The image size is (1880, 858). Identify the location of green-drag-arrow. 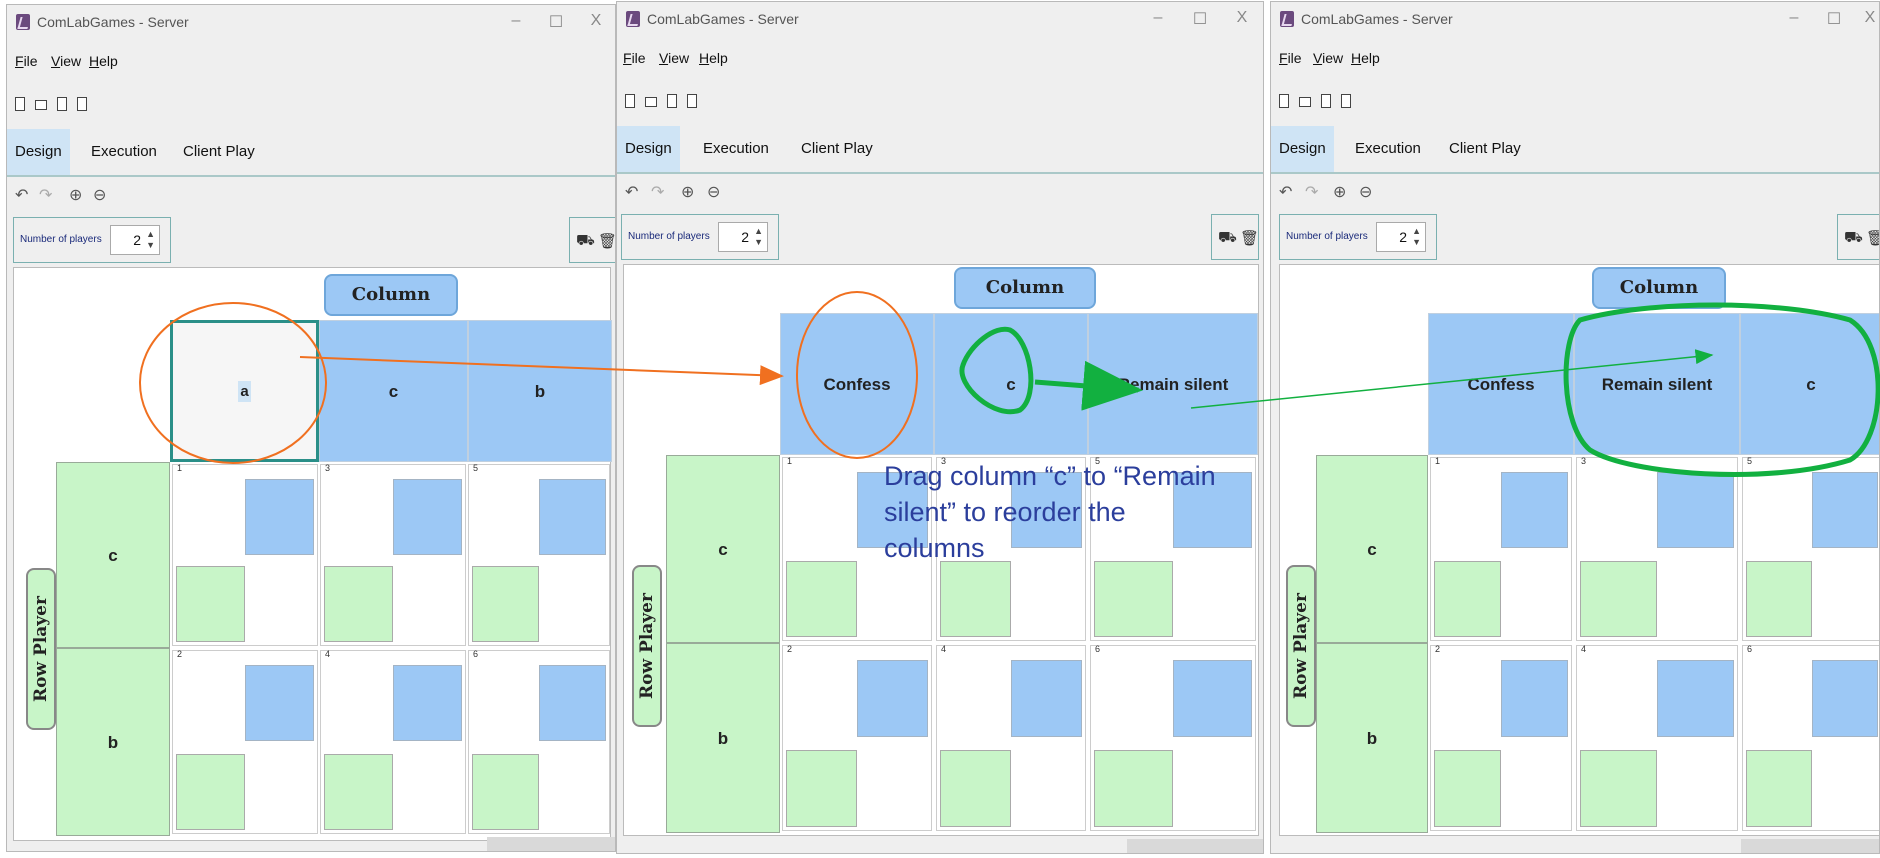
(1088, 385).